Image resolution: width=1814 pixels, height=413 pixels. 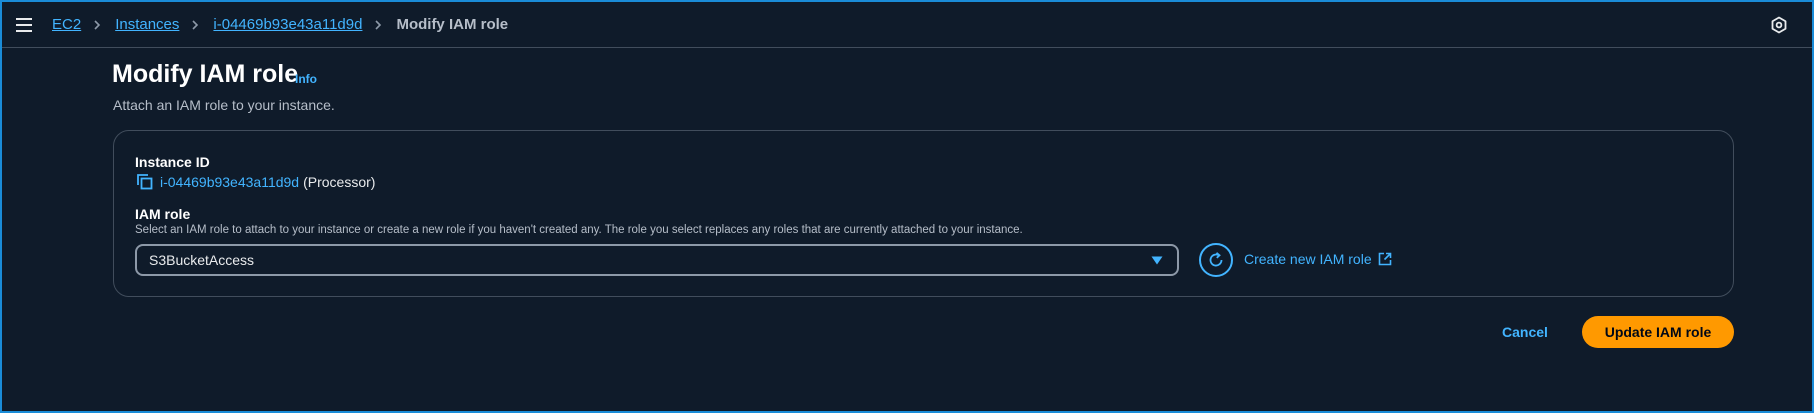 I want to click on hamburger-menu-icon, so click(x=24, y=25).